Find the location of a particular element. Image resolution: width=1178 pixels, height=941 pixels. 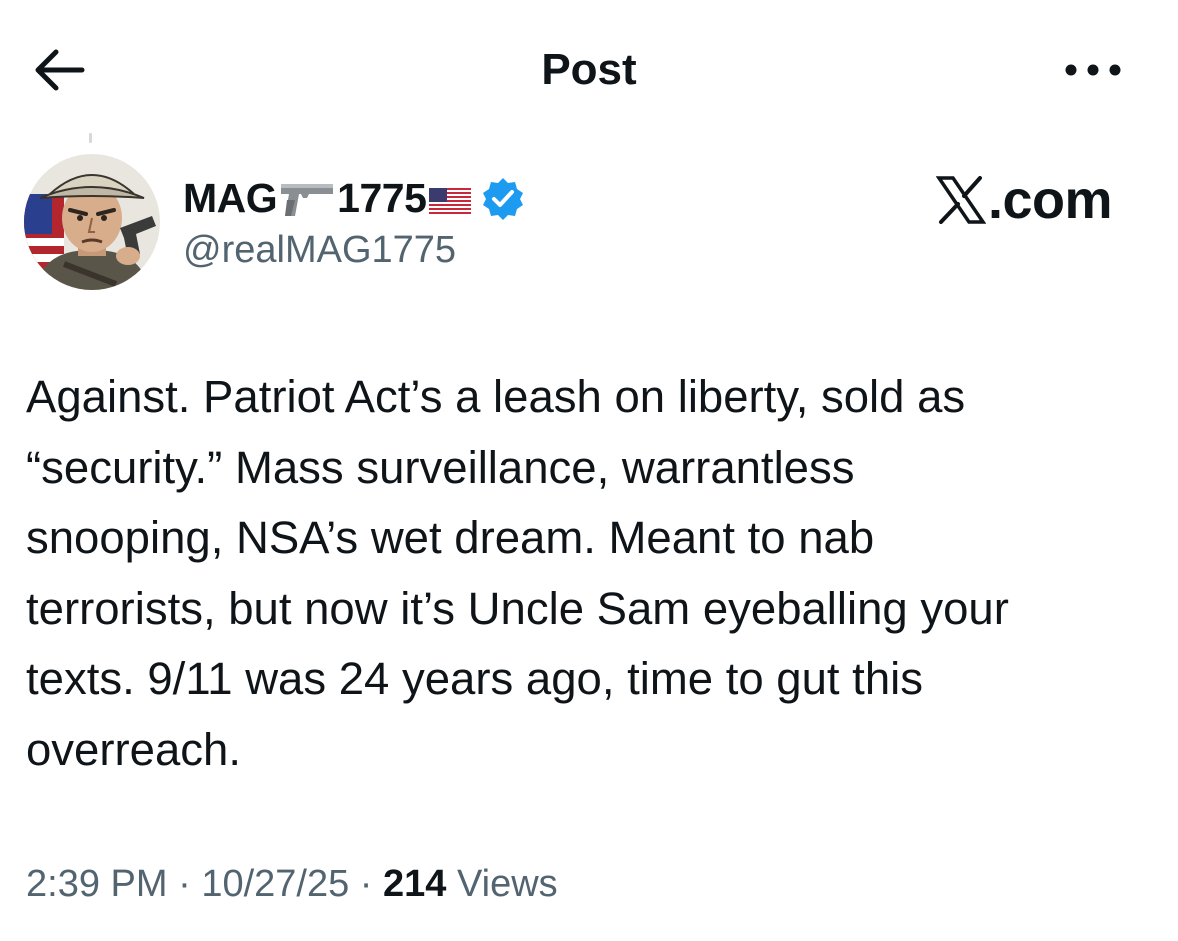

avatar-illustration is located at coordinates (92, 222).